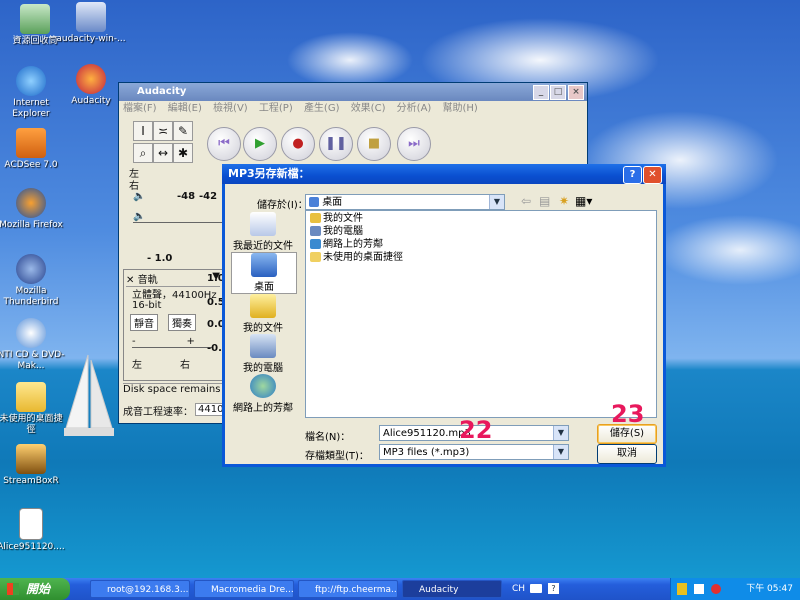  I want to click on windows-logo-icon, so click(13, 589).